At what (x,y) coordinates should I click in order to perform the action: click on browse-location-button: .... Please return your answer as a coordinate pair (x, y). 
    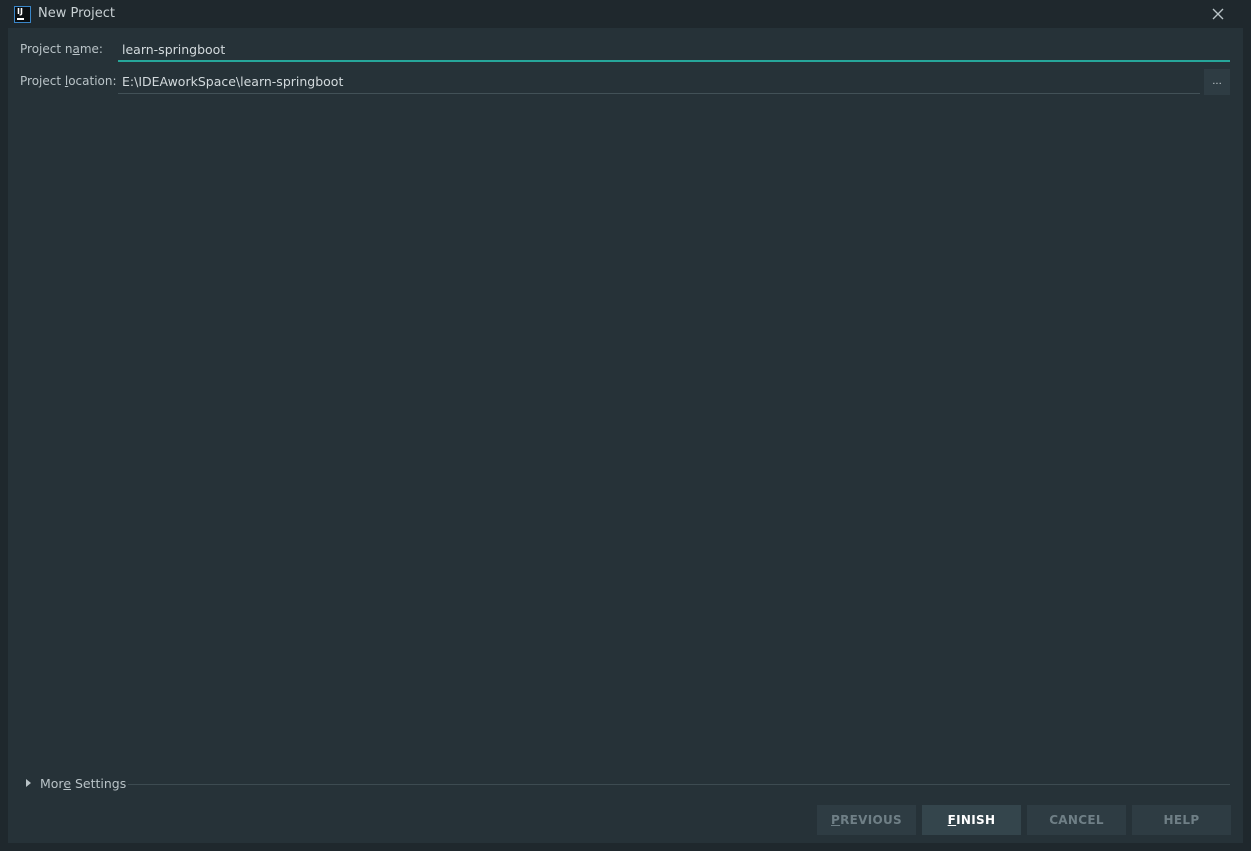
    Looking at the image, I should click on (1217, 82).